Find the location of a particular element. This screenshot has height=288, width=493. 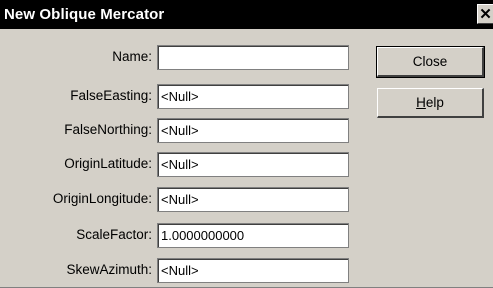

origin-longitude-label: OriginLongitude: is located at coordinates (102, 198).